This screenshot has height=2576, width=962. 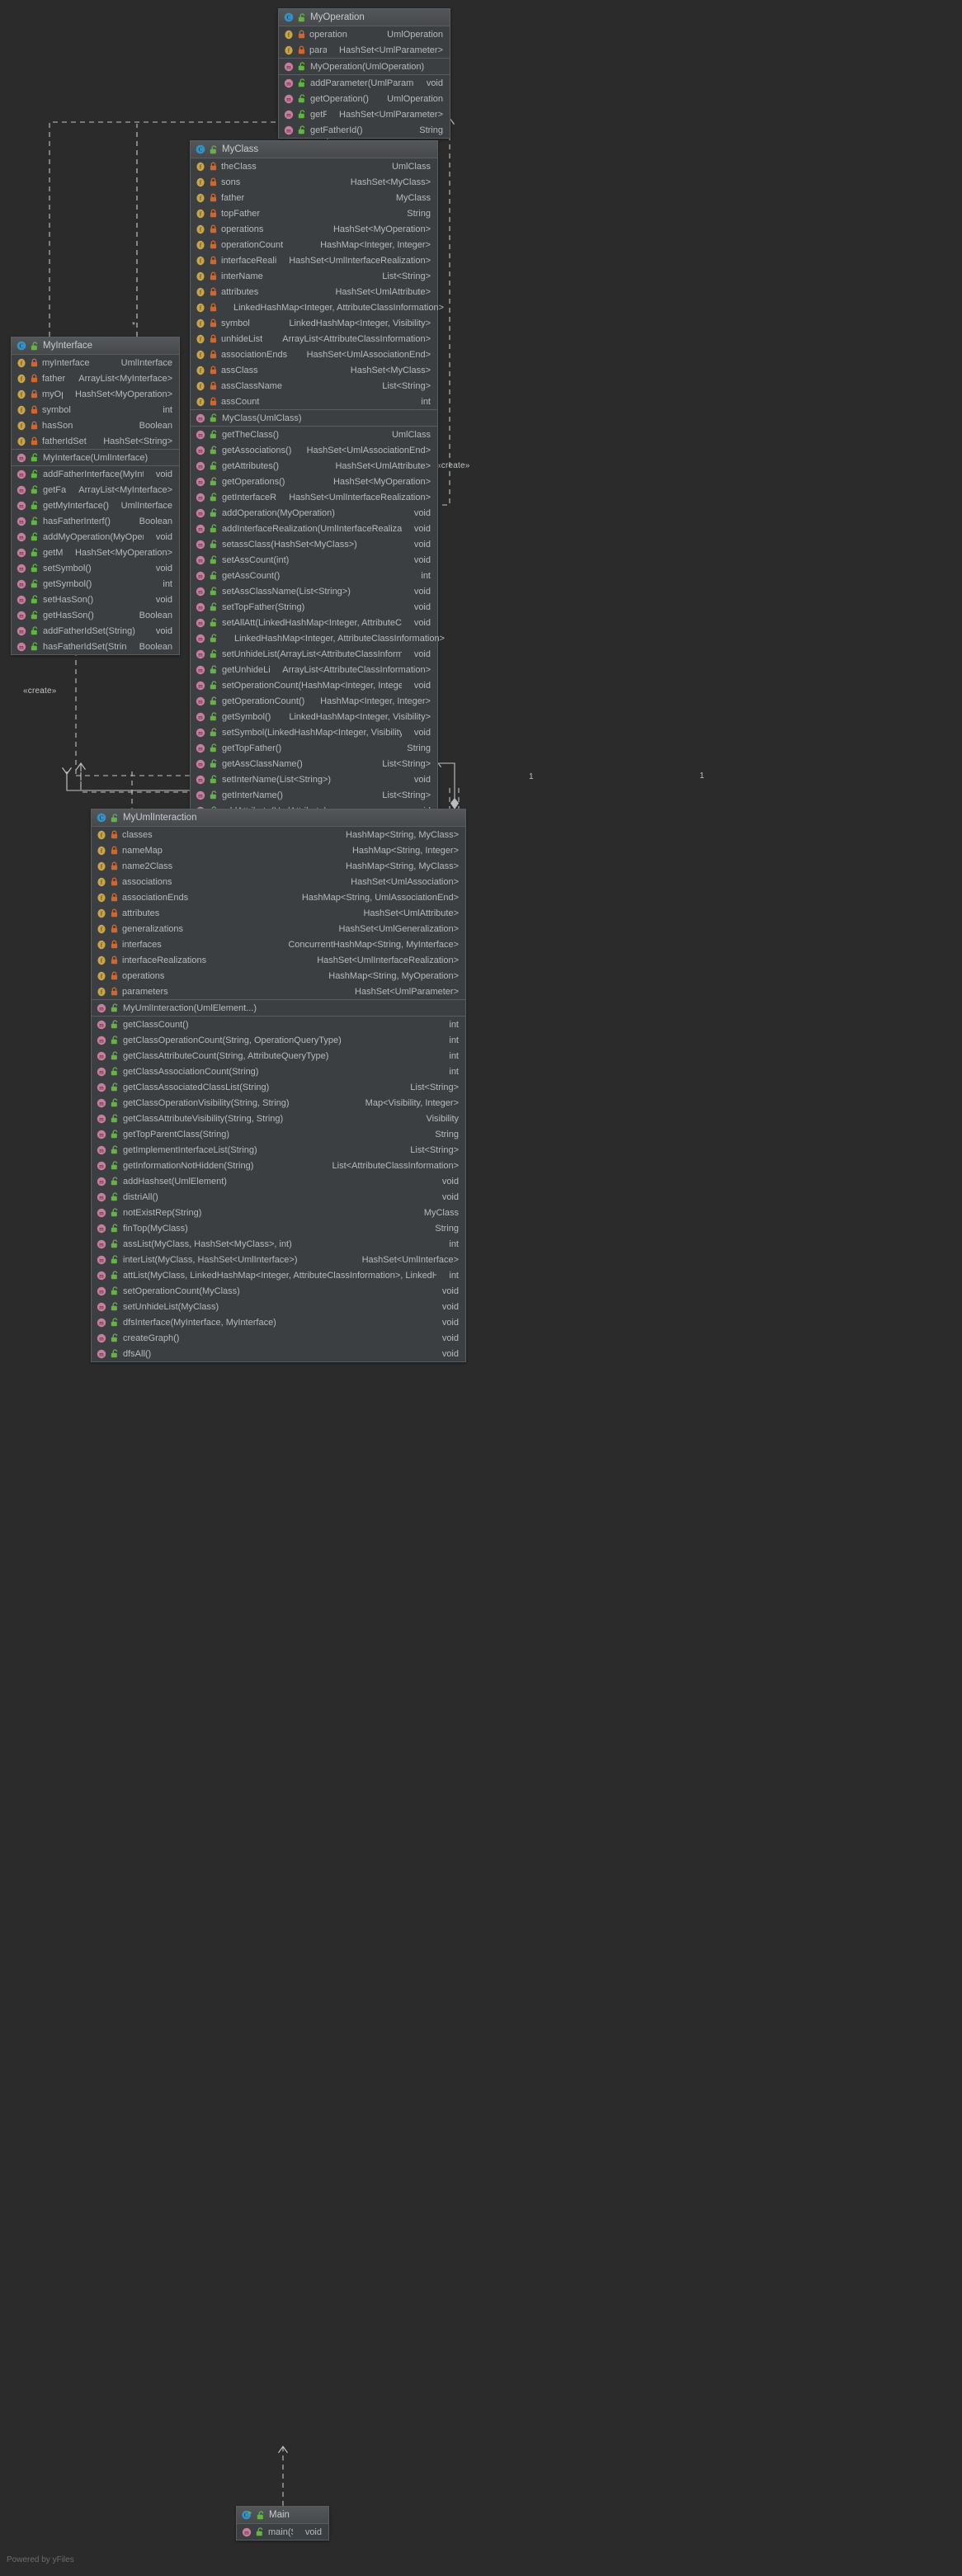 I want to click on member-row: m setUnhideList(MyClass) void, so click(x=278, y=1306).